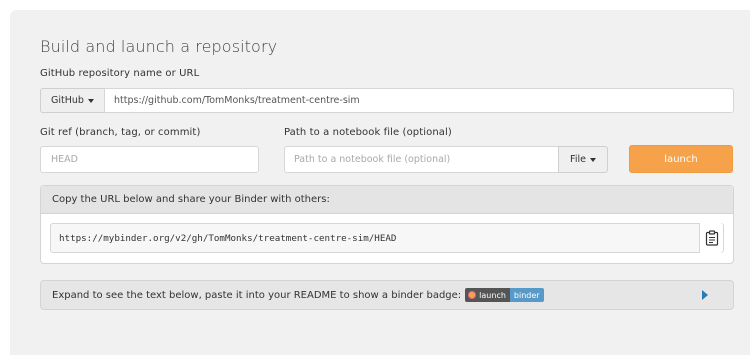  I want to click on git-ref-input: HEAD, so click(149, 159).